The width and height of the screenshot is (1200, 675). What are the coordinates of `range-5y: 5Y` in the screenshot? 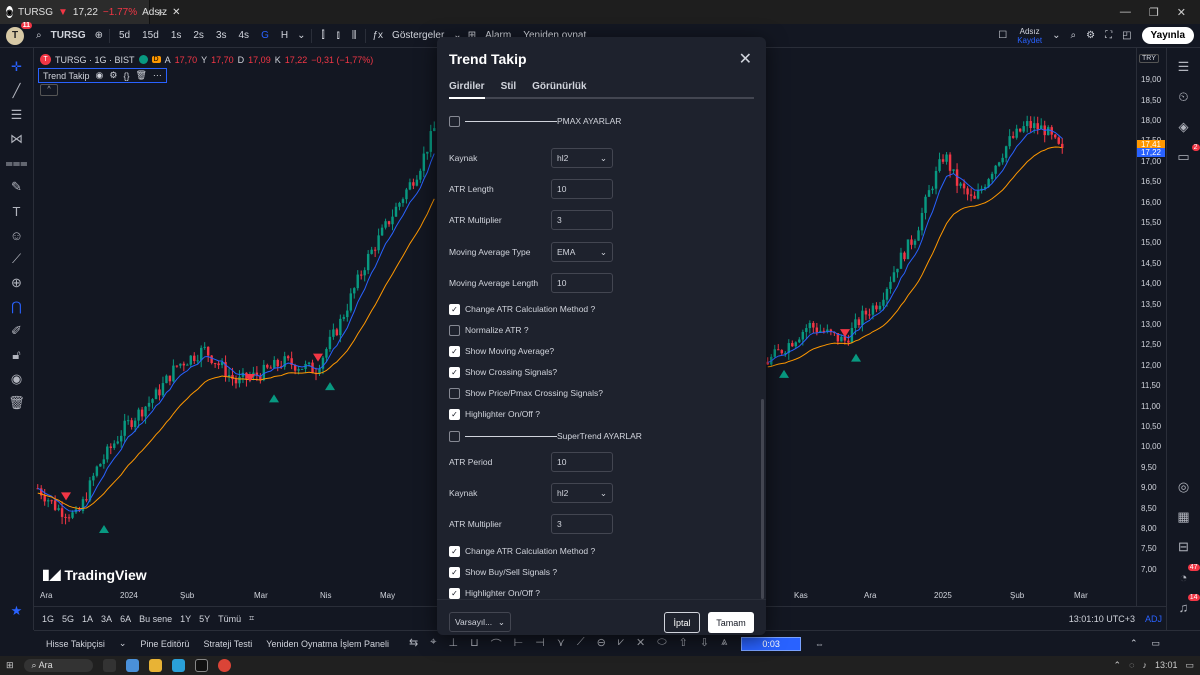 It's located at (204, 619).